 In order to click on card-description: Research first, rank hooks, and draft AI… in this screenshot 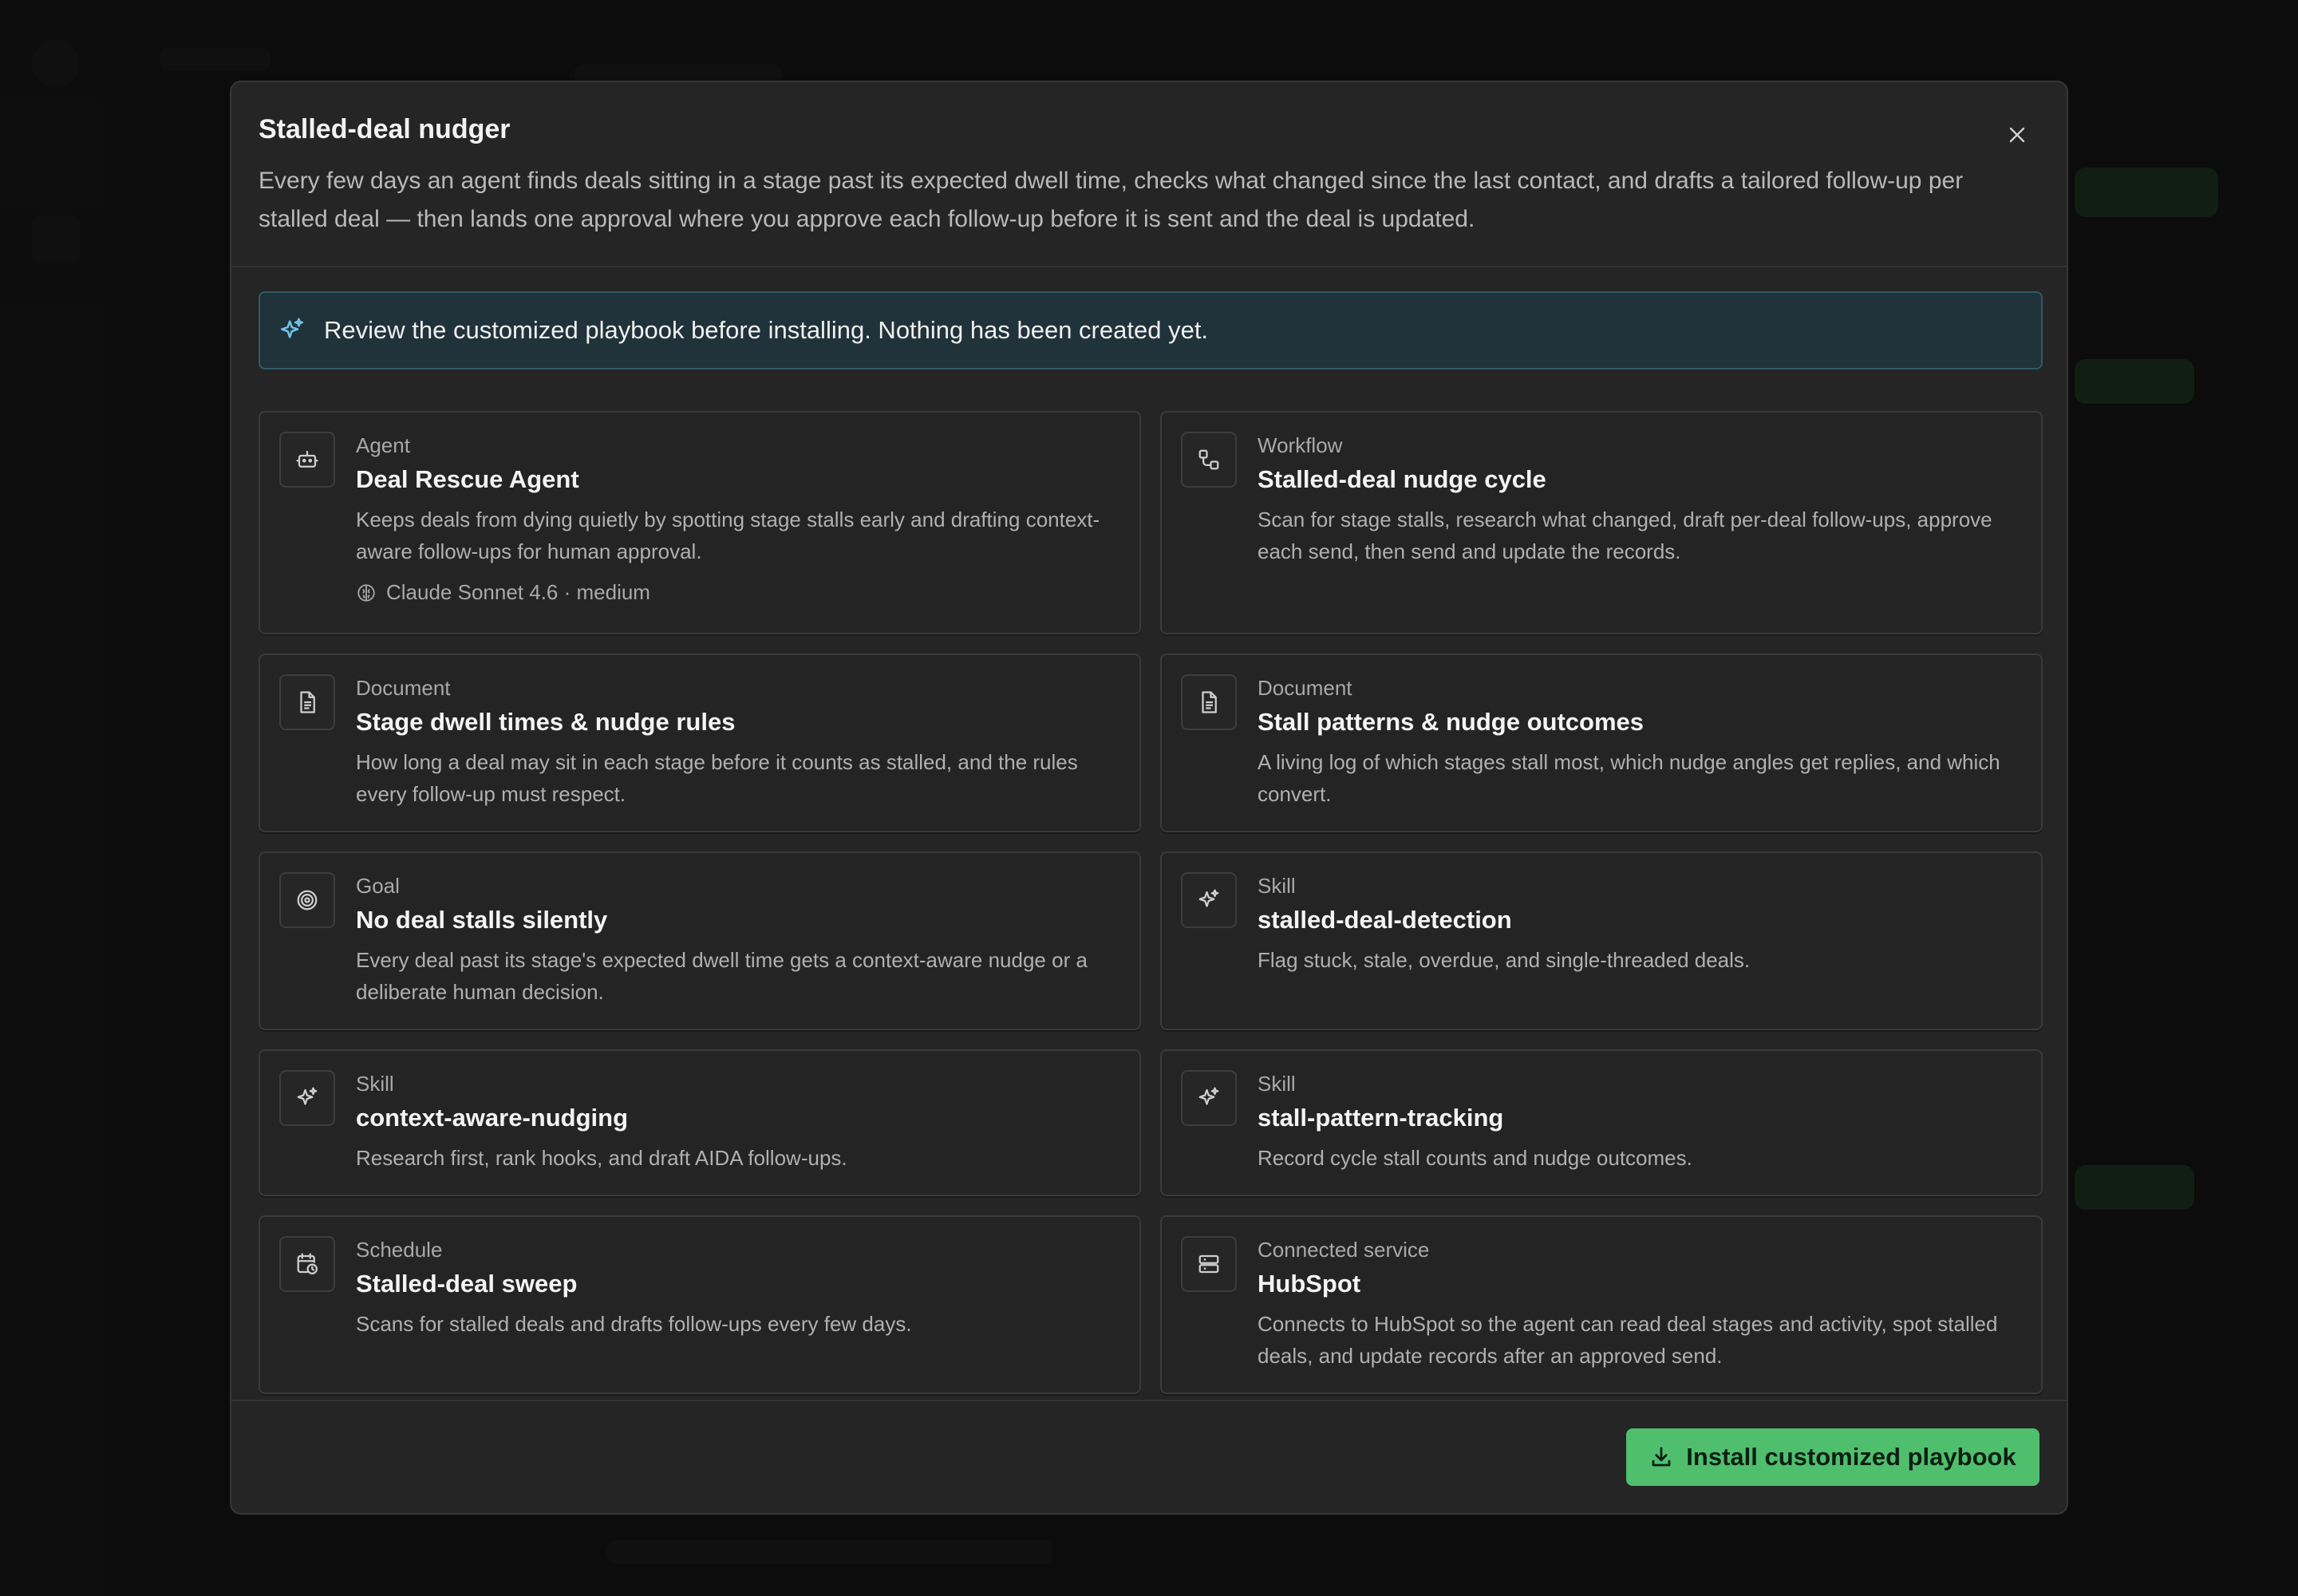, I will do `click(601, 1158)`.